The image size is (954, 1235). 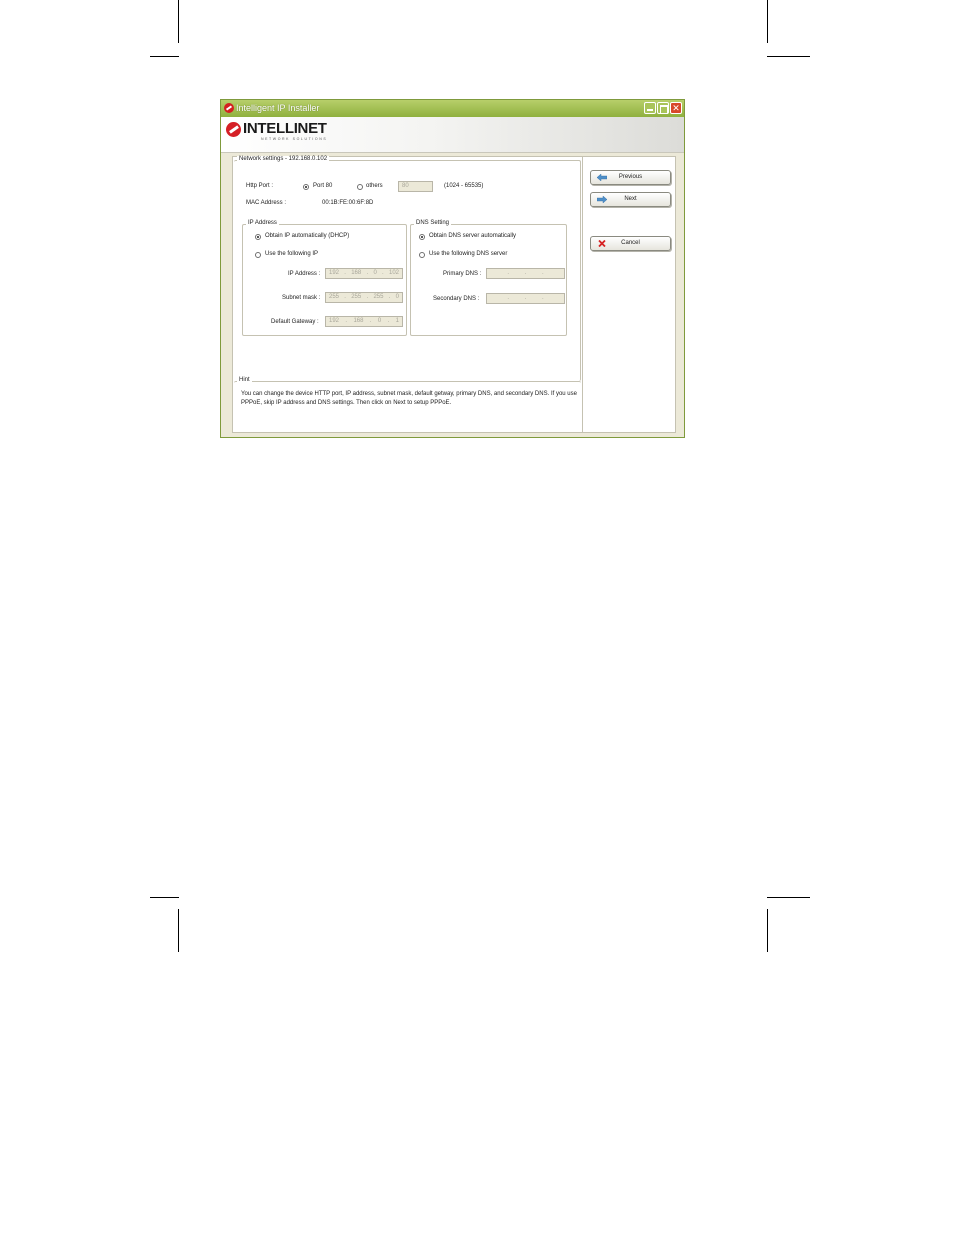 I want to click on dns-auto-radio, so click(x=422, y=237).